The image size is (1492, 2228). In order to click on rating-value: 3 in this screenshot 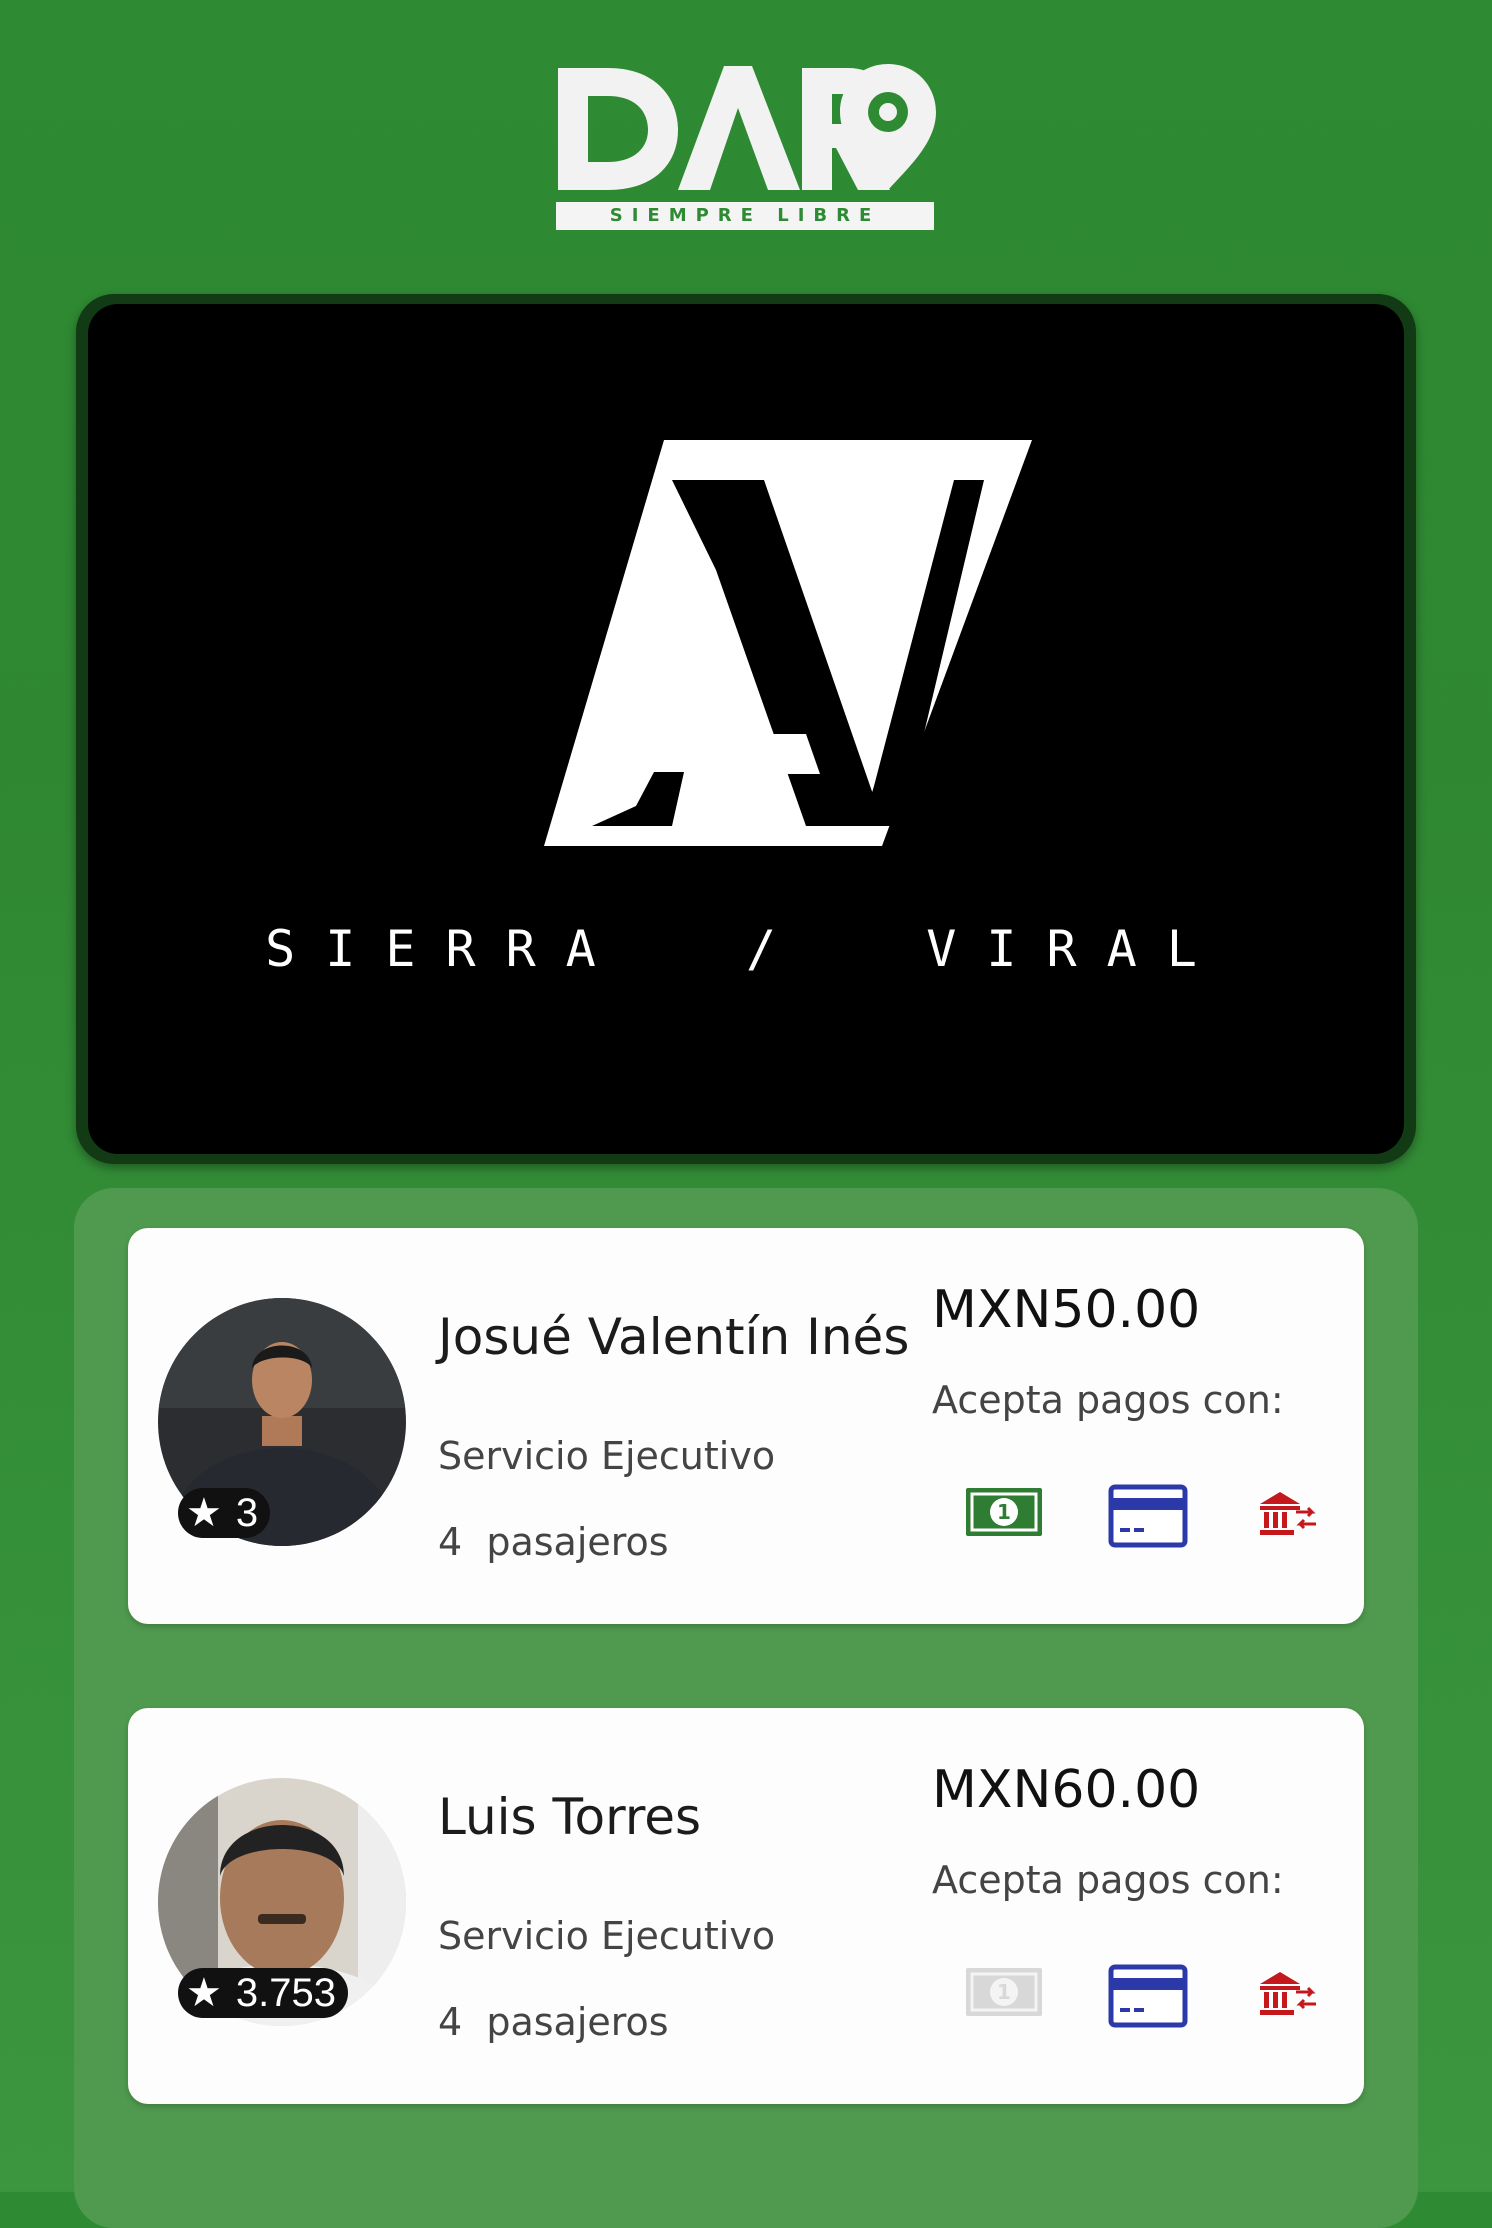, I will do `click(247, 1513)`.